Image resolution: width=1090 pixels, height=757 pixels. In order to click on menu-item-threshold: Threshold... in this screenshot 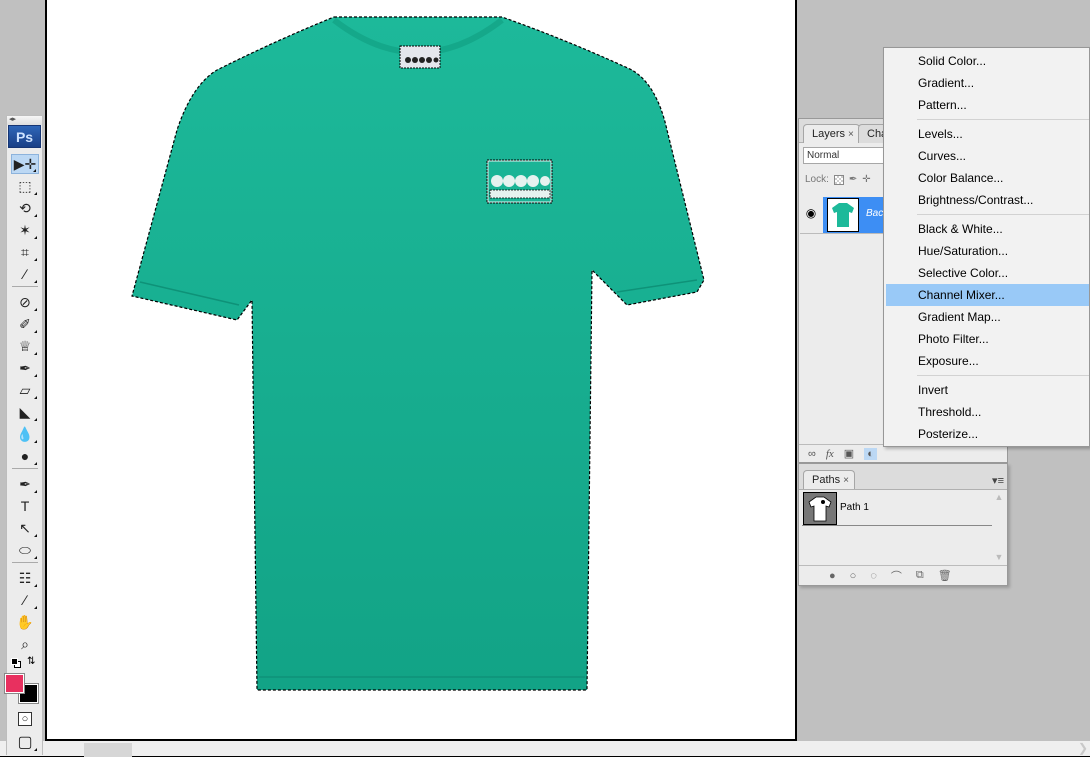, I will do `click(986, 412)`.